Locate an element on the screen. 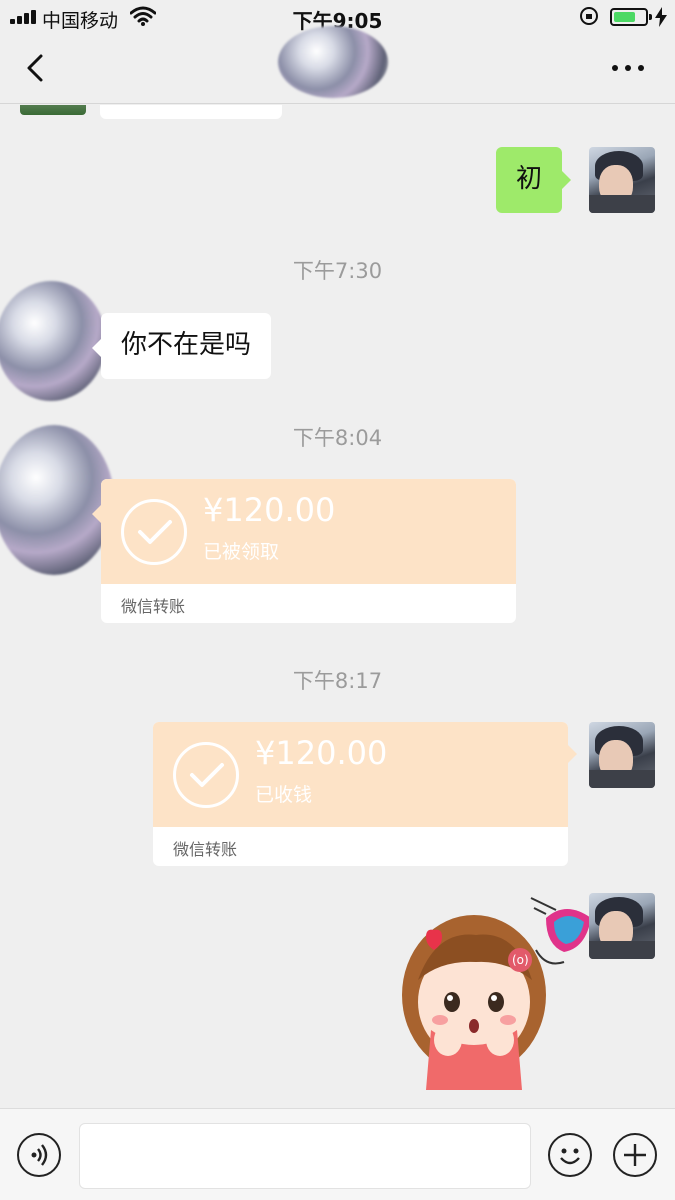  previous-message-bubble is located at coordinates (191, 112).